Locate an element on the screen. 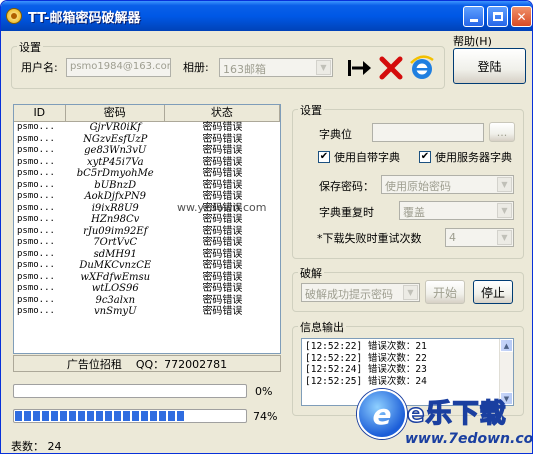 This screenshot has width=533, height=454. clear-button is located at coordinates (391, 68).